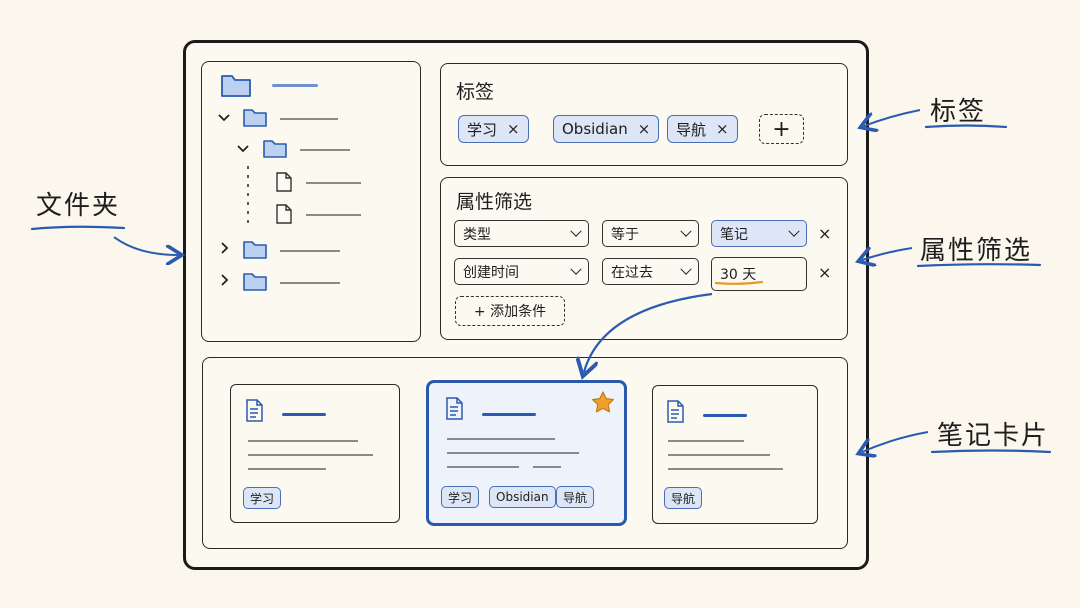 The width and height of the screenshot is (1080, 608). I want to click on arrow-to-filter, so click(887, 254).